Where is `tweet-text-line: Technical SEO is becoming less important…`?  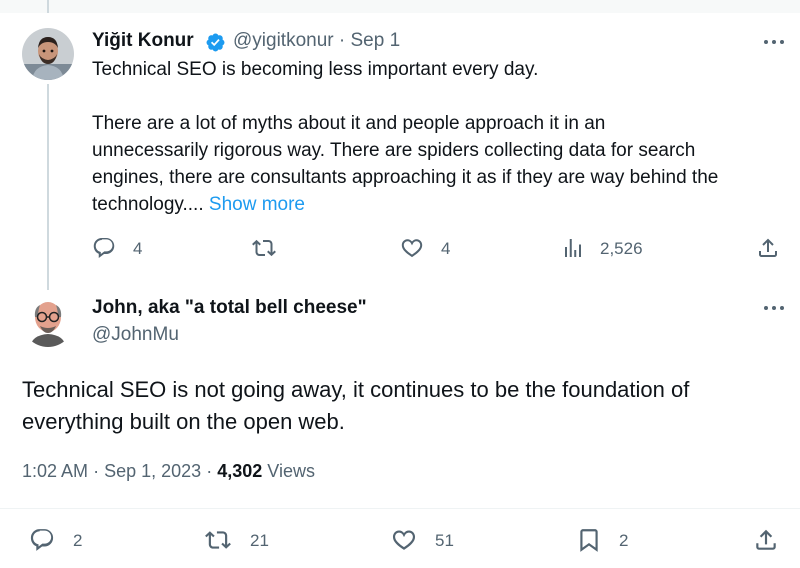 tweet-text-line: Technical SEO is becoming less important… is located at coordinates (315, 69).